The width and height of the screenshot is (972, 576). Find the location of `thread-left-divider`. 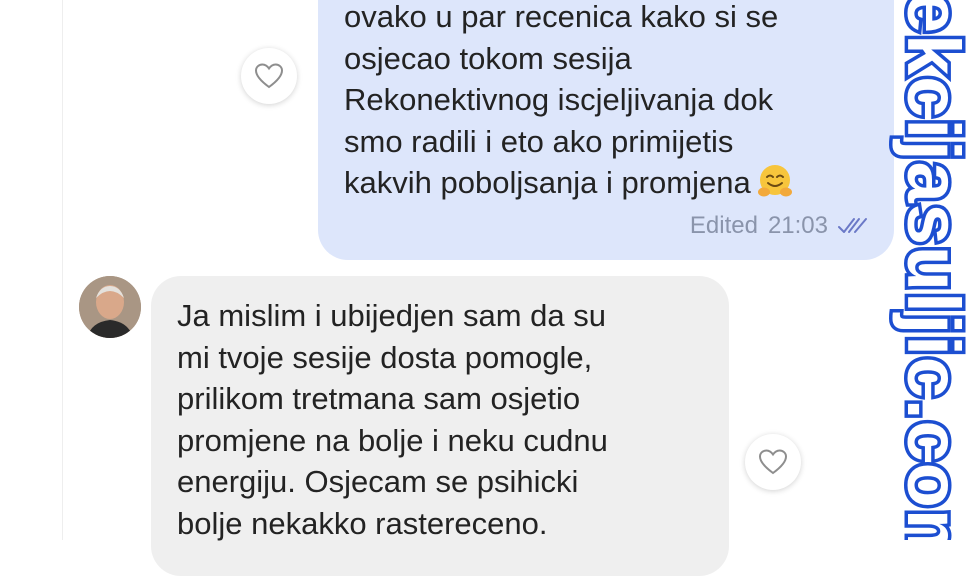

thread-left-divider is located at coordinates (62, 270).